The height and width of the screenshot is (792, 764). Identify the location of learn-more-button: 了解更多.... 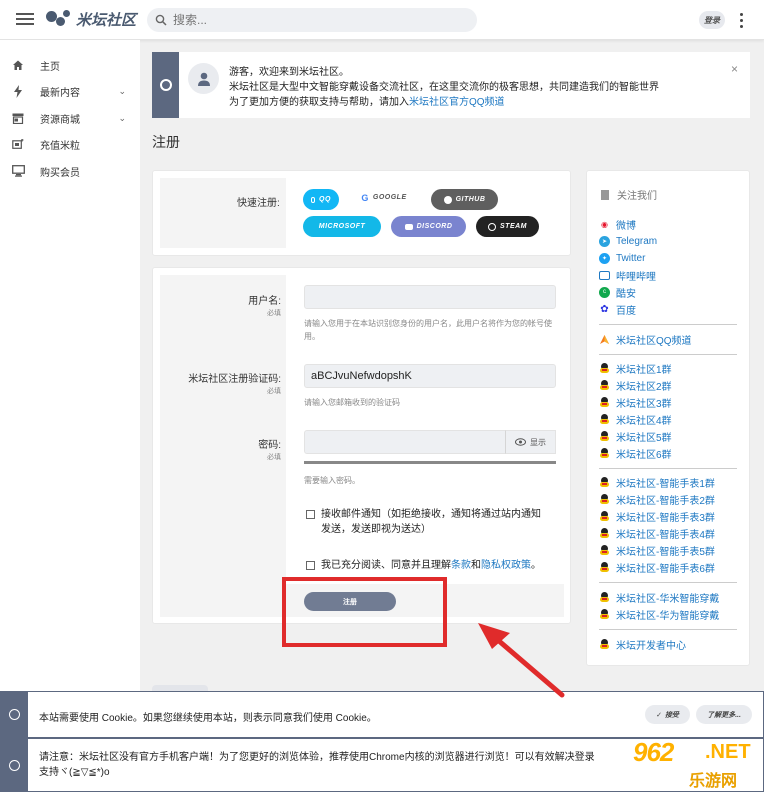
(724, 714).